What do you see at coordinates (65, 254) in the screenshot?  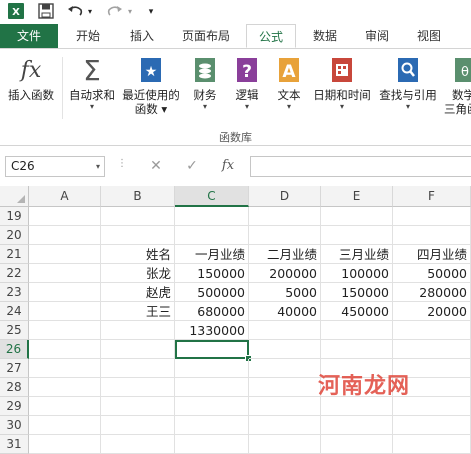 I see `cell-a21` at bounding box center [65, 254].